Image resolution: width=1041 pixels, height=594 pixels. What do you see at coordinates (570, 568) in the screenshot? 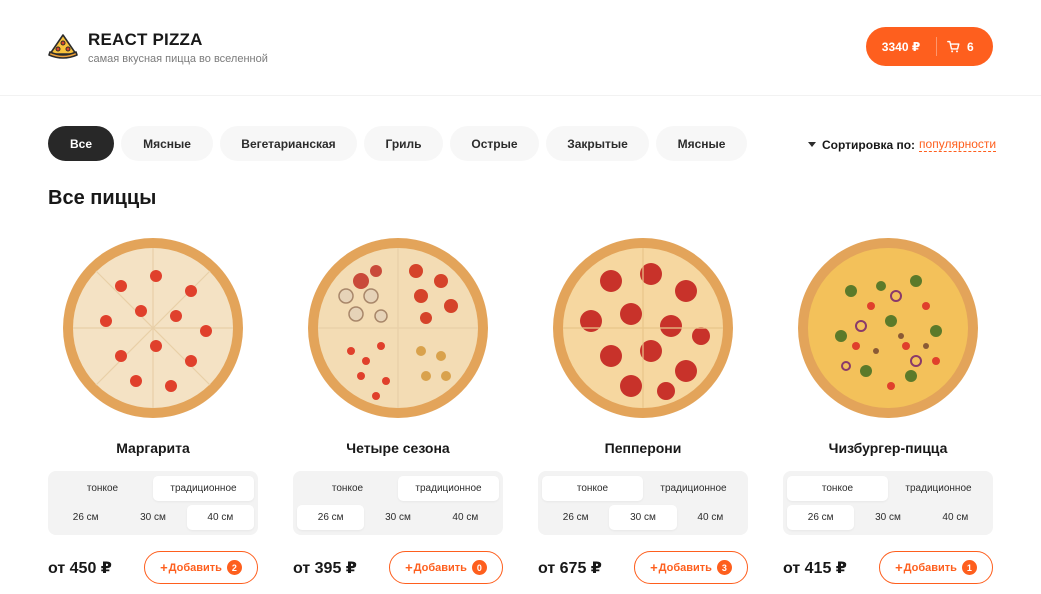
I see `pizza-price: от 675 ₽` at bounding box center [570, 568].